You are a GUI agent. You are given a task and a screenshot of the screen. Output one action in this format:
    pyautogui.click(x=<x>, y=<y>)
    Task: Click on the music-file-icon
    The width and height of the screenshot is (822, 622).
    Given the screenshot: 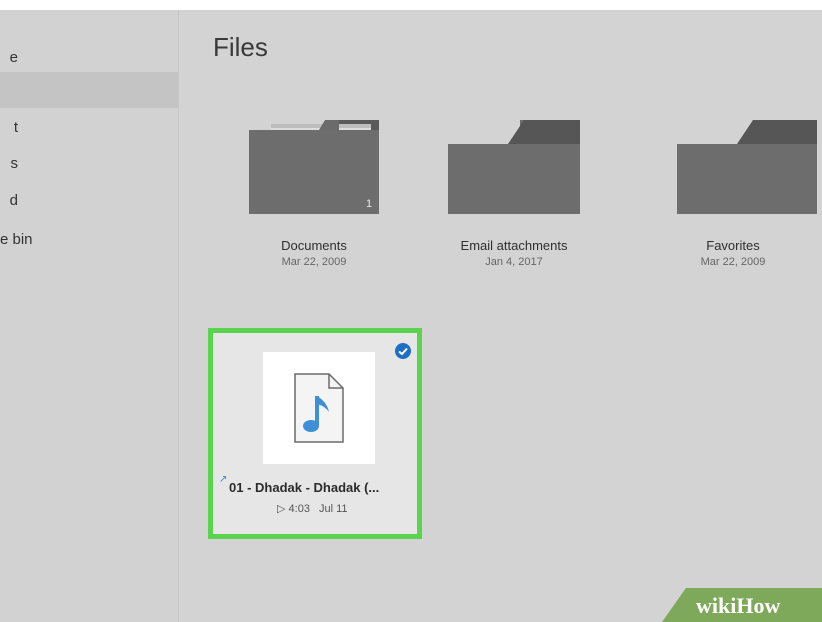 What is the action you would take?
    pyautogui.click(x=319, y=408)
    